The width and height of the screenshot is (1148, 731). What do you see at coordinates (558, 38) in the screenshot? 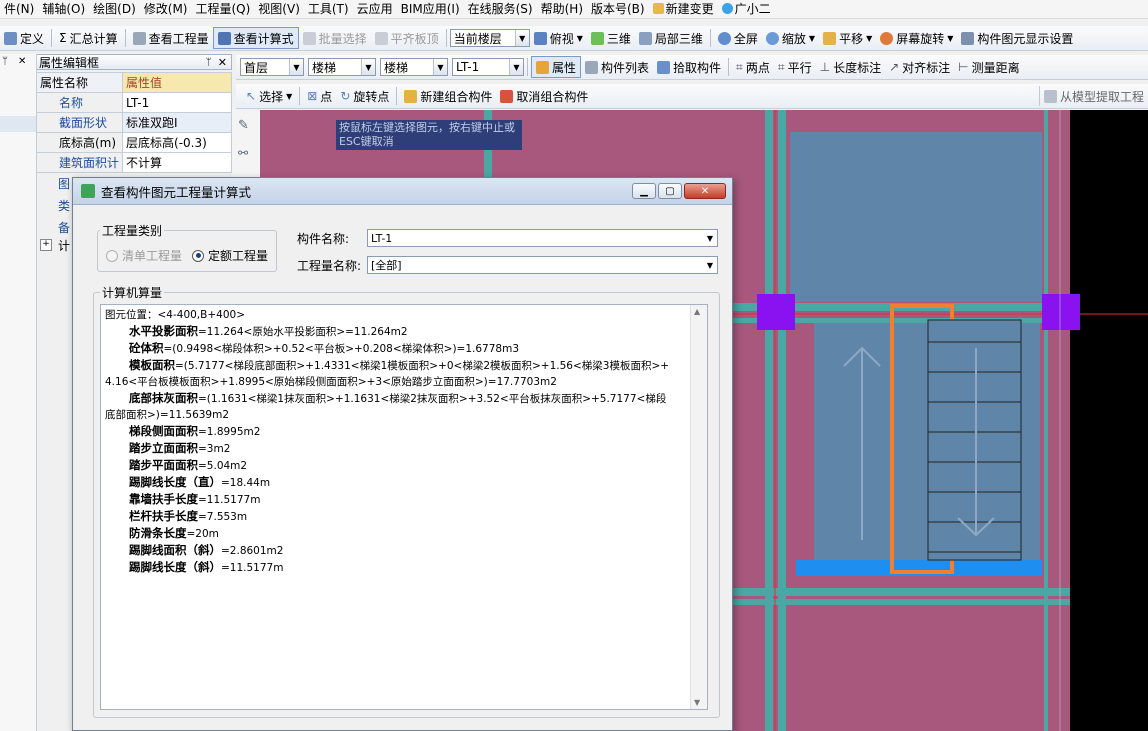
I see `top-view-button: 俯视 ▼` at bounding box center [558, 38].